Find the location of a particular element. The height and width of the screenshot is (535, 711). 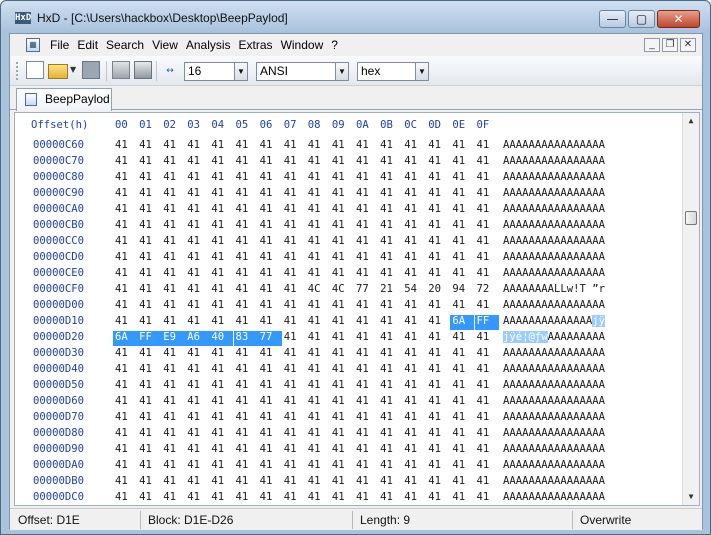

document-menu-icon: ▦ is located at coordinates (33, 45).